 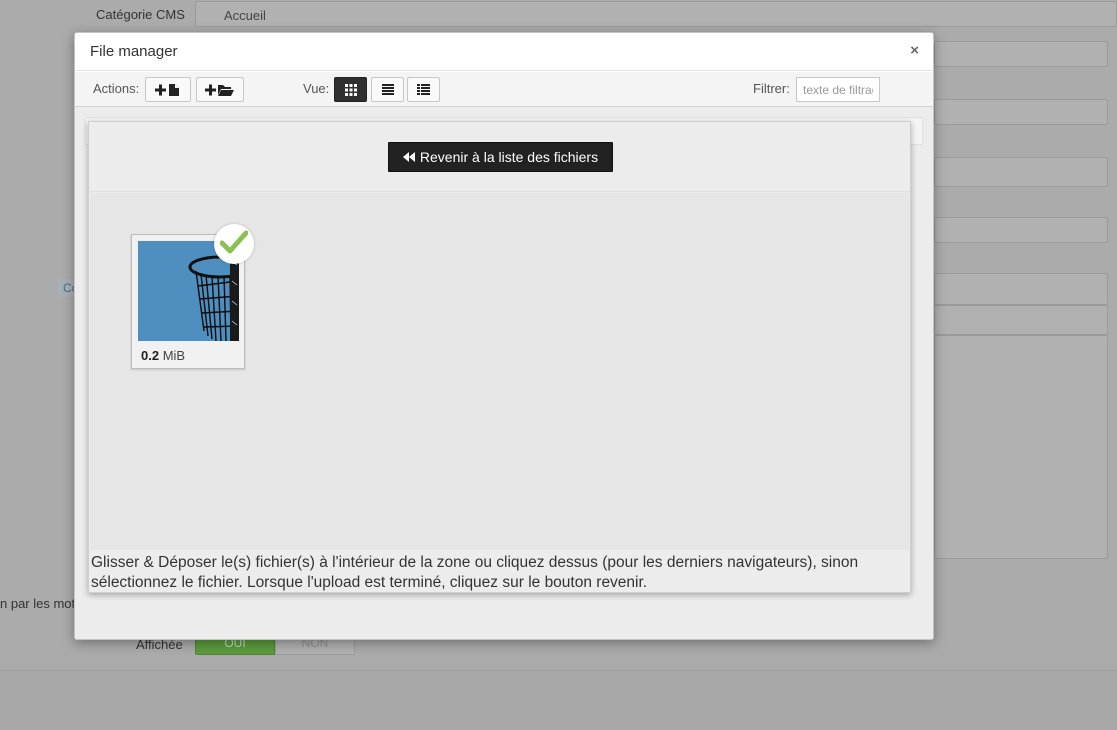 What do you see at coordinates (504, 52) in the screenshot?
I see `modal-header: File manager ×` at bounding box center [504, 52].